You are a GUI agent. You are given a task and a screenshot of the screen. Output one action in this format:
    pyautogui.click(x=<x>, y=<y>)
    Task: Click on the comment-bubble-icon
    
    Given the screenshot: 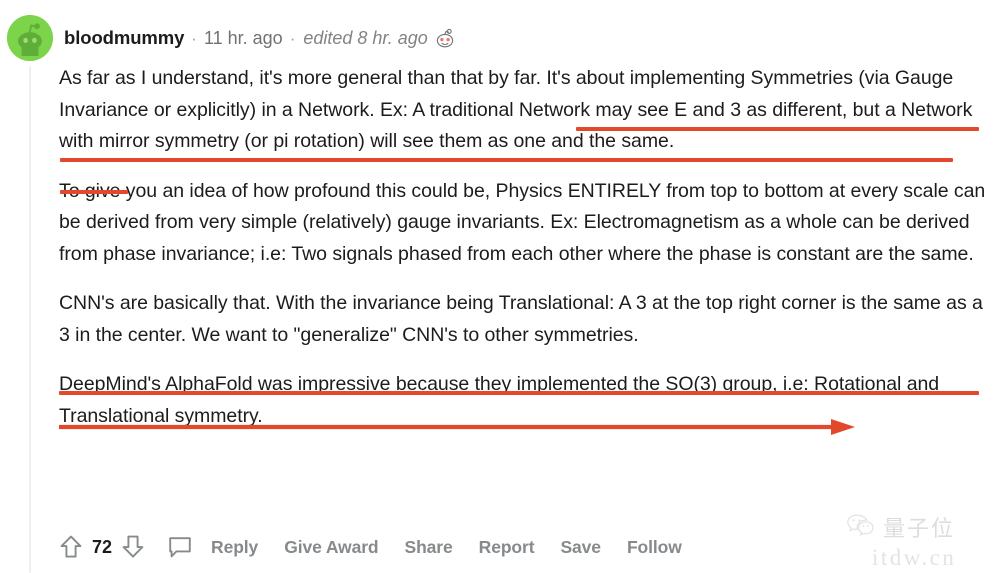 What is the action you would take?
    pyautogui.click(x=180, y=547)
    